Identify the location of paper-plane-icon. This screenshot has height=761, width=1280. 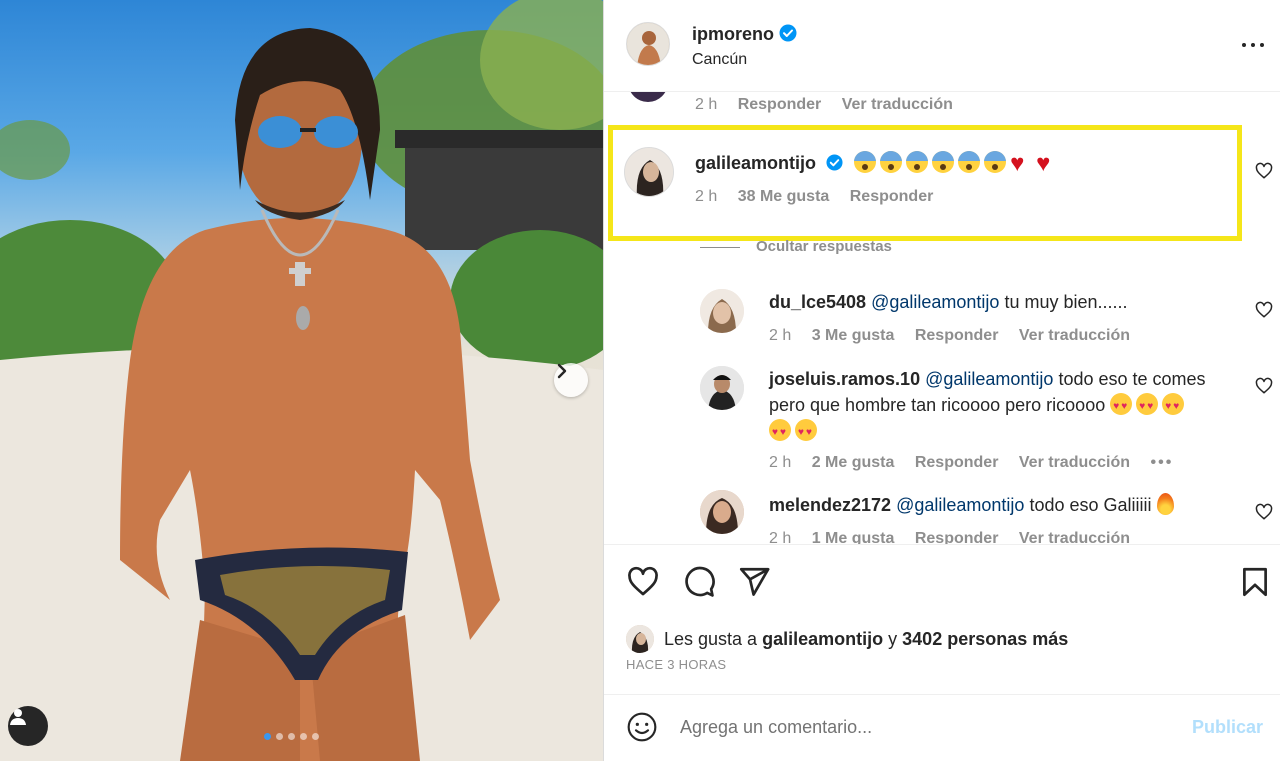
(754, 582).